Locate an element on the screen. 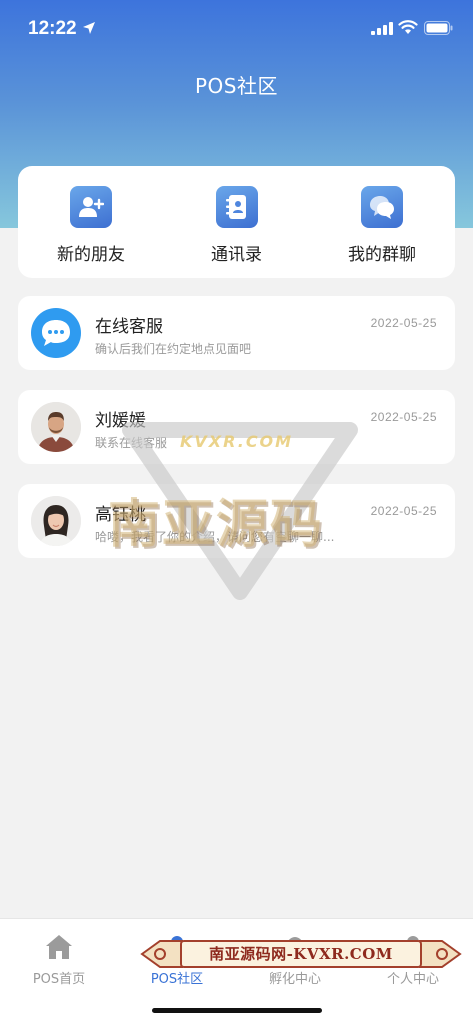 The image size is (473, 1024). woman-avatar is located at coordinates (56, 521).